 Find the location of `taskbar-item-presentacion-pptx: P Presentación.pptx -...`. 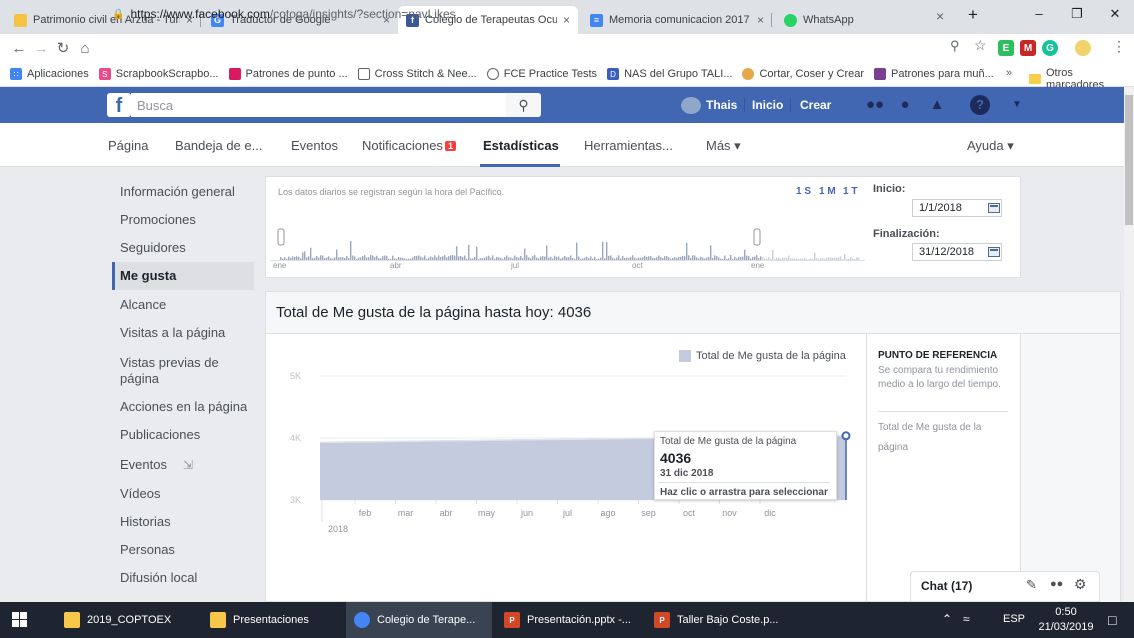

taskbar-item-presentacion-pptx: P Presentación.pptx -... is located at coordinates (569, 620).